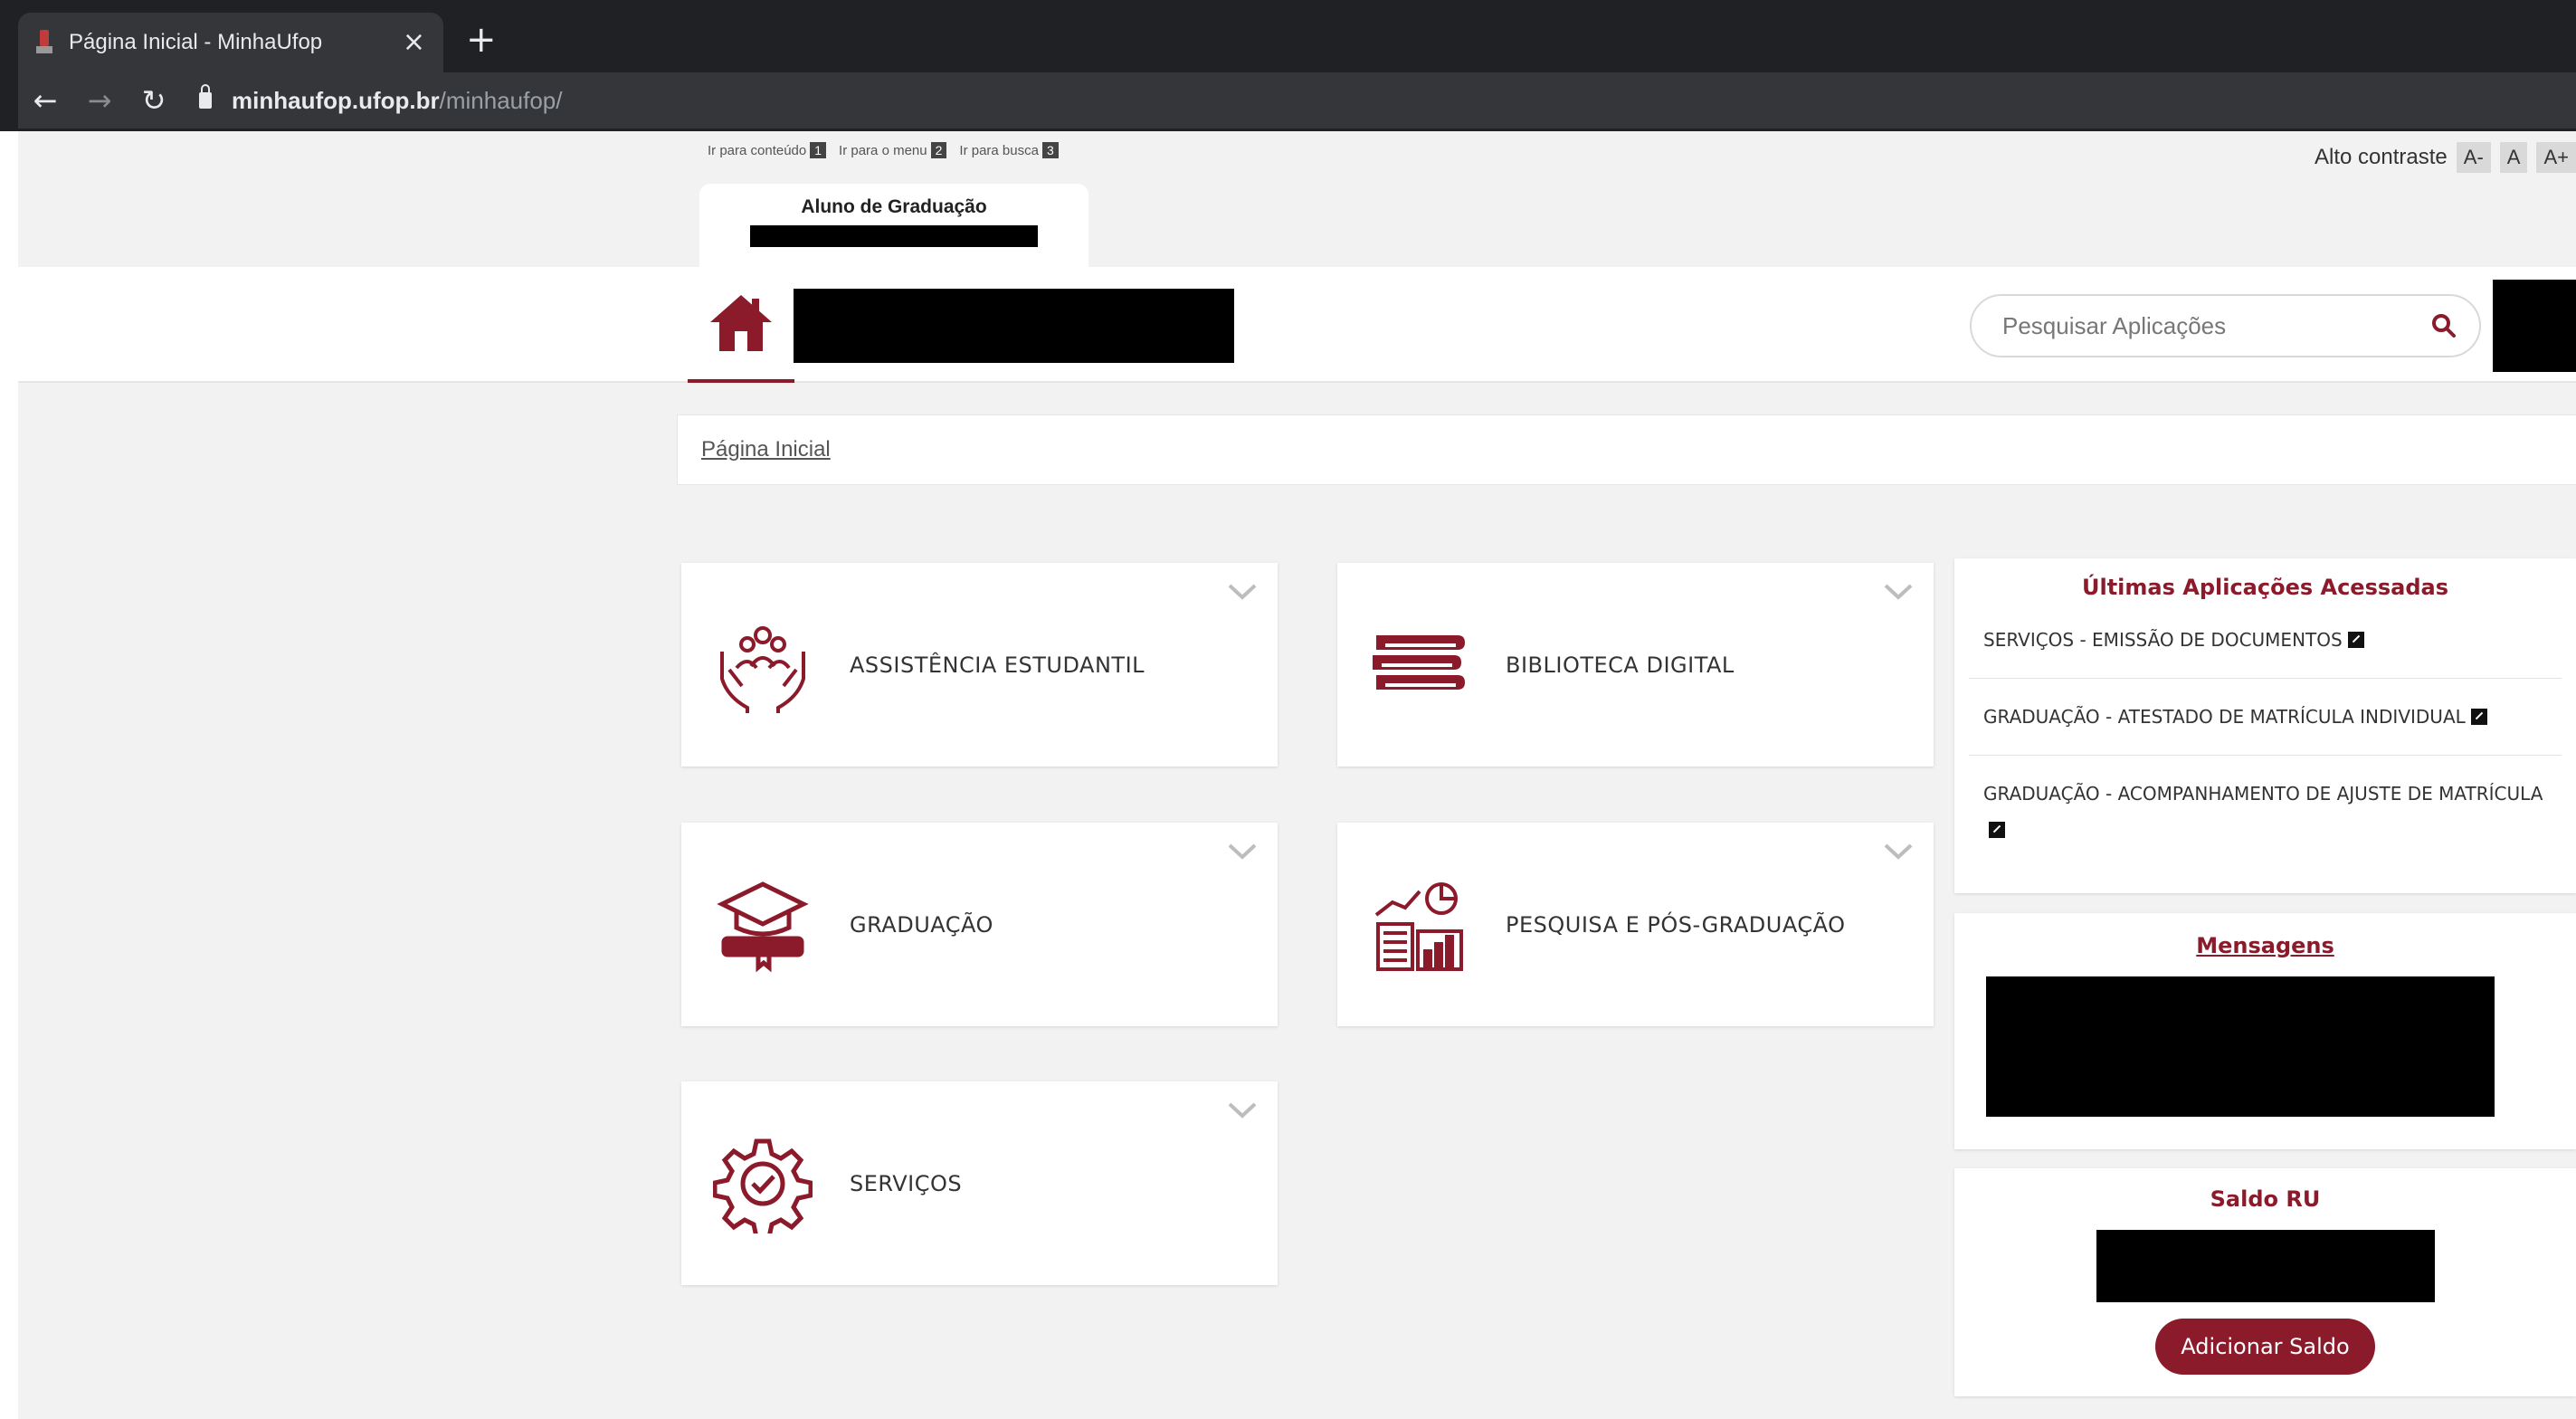  I want to click on card-label: SERVIÇOS, so click(906, 1183).